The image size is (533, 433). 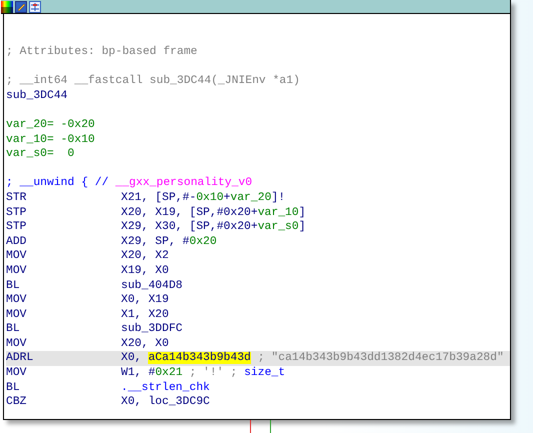 What do you see at coordinates (258, 344) in the screenshot?
I see `code-row: MOV X20, X0` at bounding box center [258, 344].